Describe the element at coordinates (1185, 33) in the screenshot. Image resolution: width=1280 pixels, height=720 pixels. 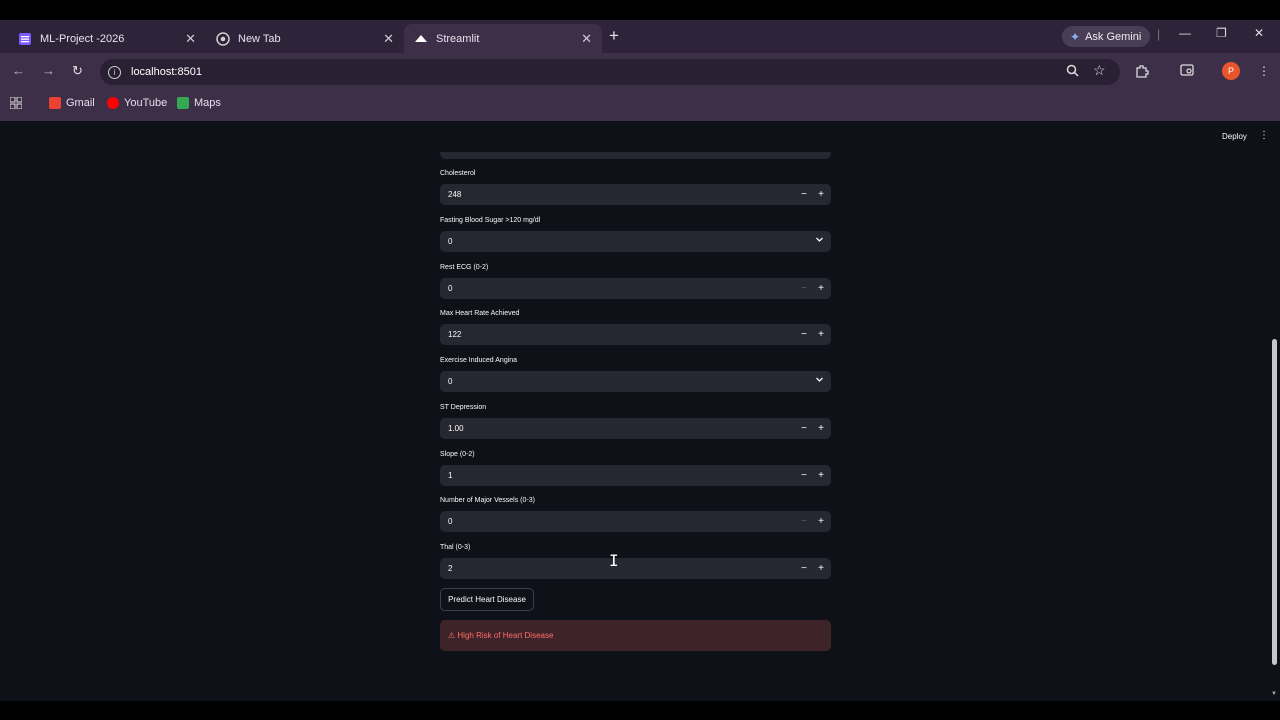
I see `minimize-icon: —` at that location.